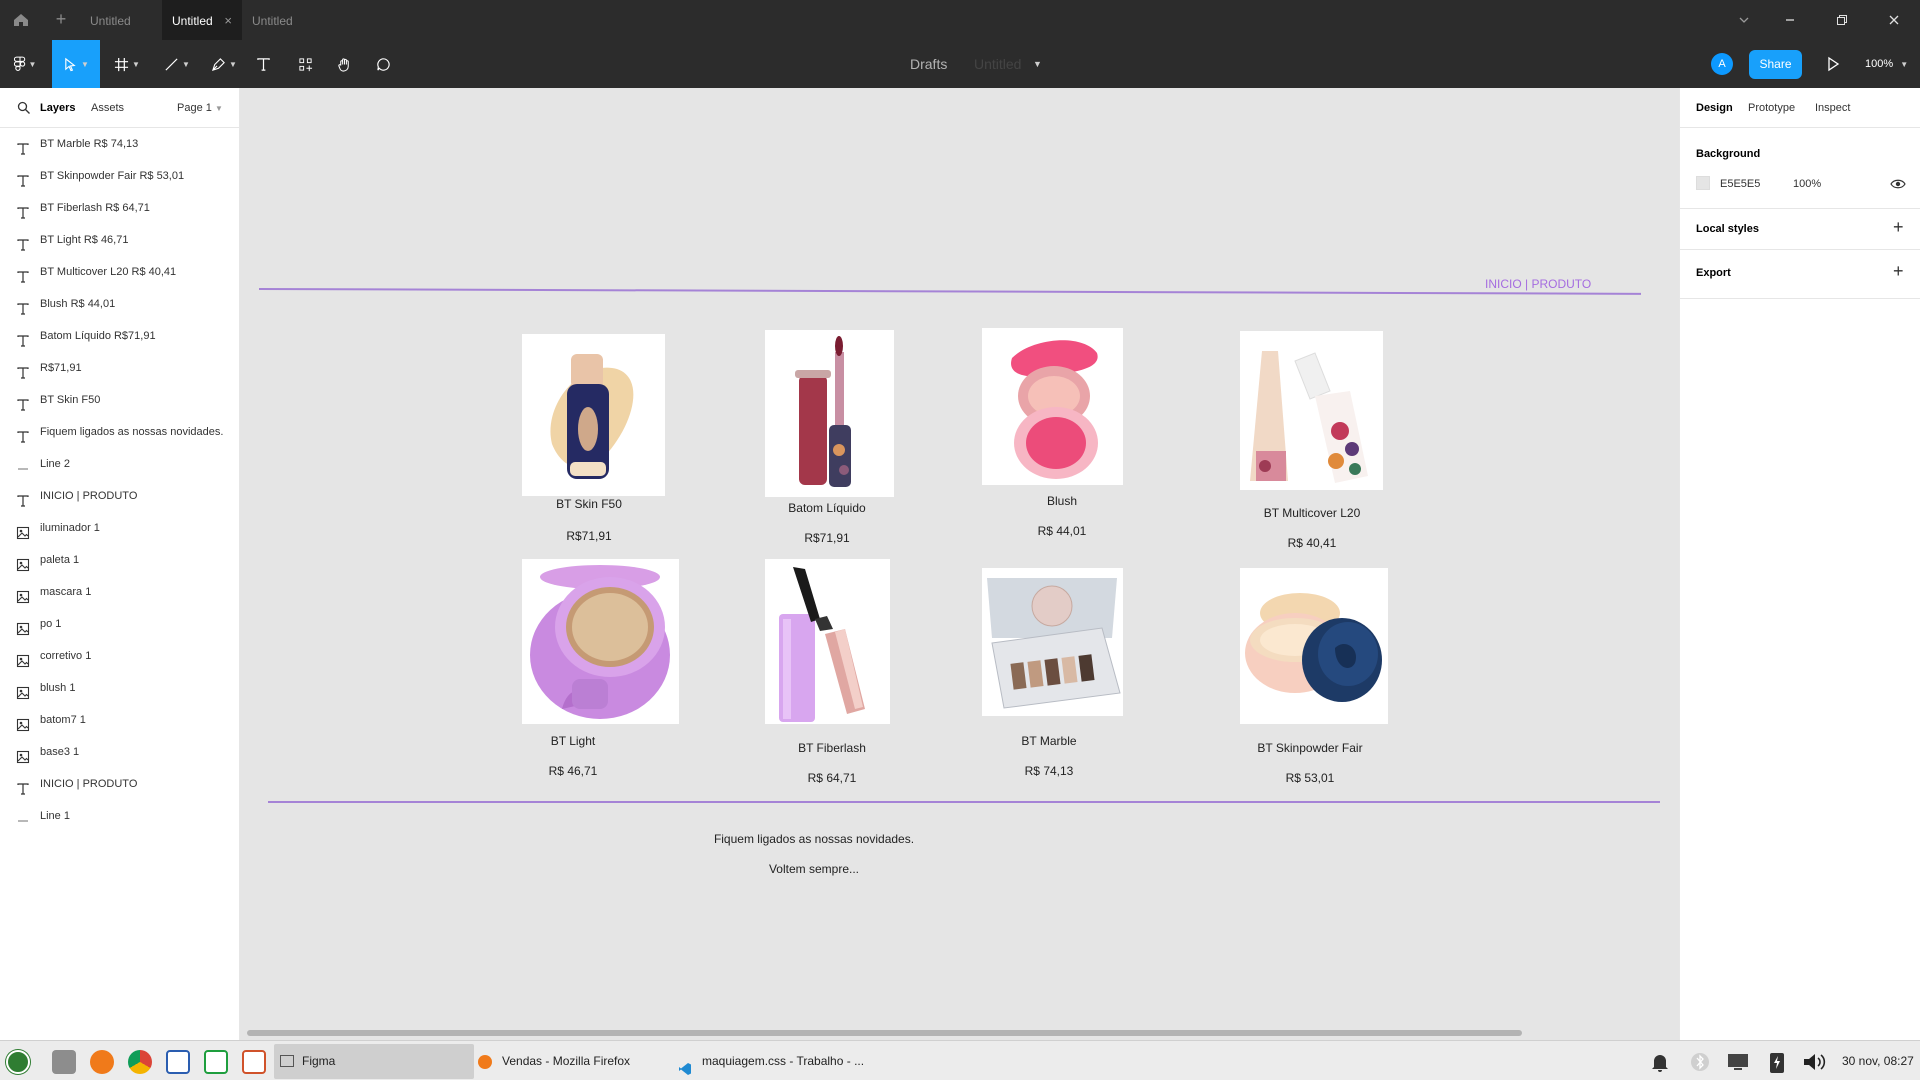 This screenshot has height=1080, width=1920. Describe the element at coordinates (1815, 1062) in the screenshot. I see `volume-icon` at that location.